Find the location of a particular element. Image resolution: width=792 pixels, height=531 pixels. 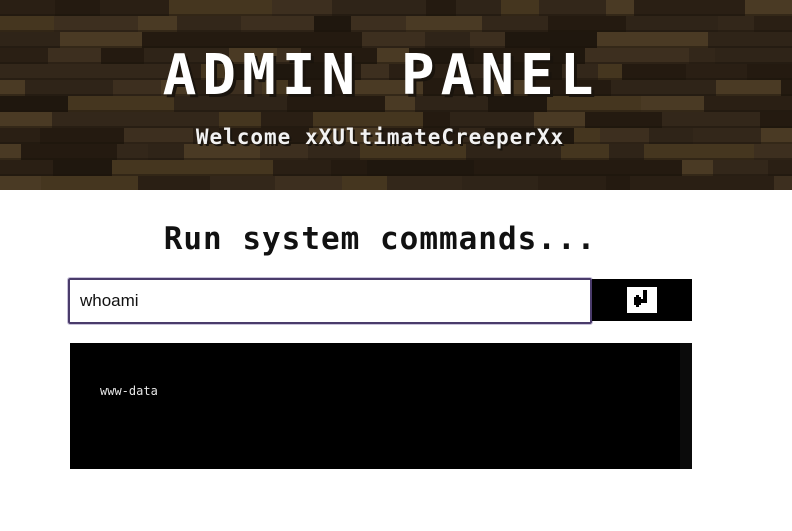

run-command-button is located at coordinates (642, 300).